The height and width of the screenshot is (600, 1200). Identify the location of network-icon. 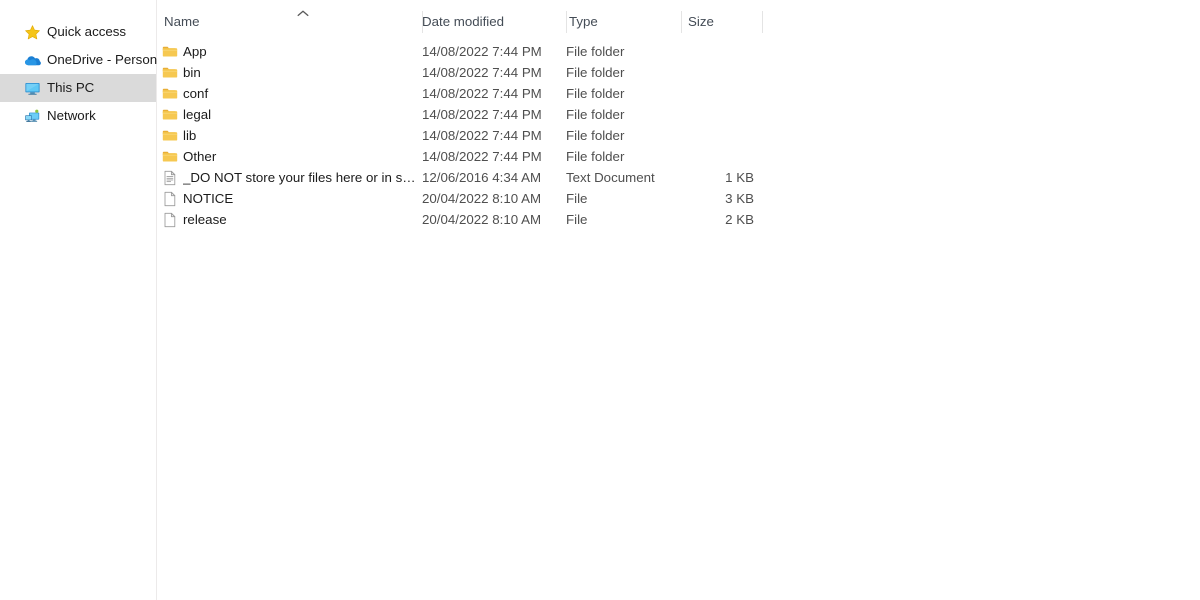
(32, 116).